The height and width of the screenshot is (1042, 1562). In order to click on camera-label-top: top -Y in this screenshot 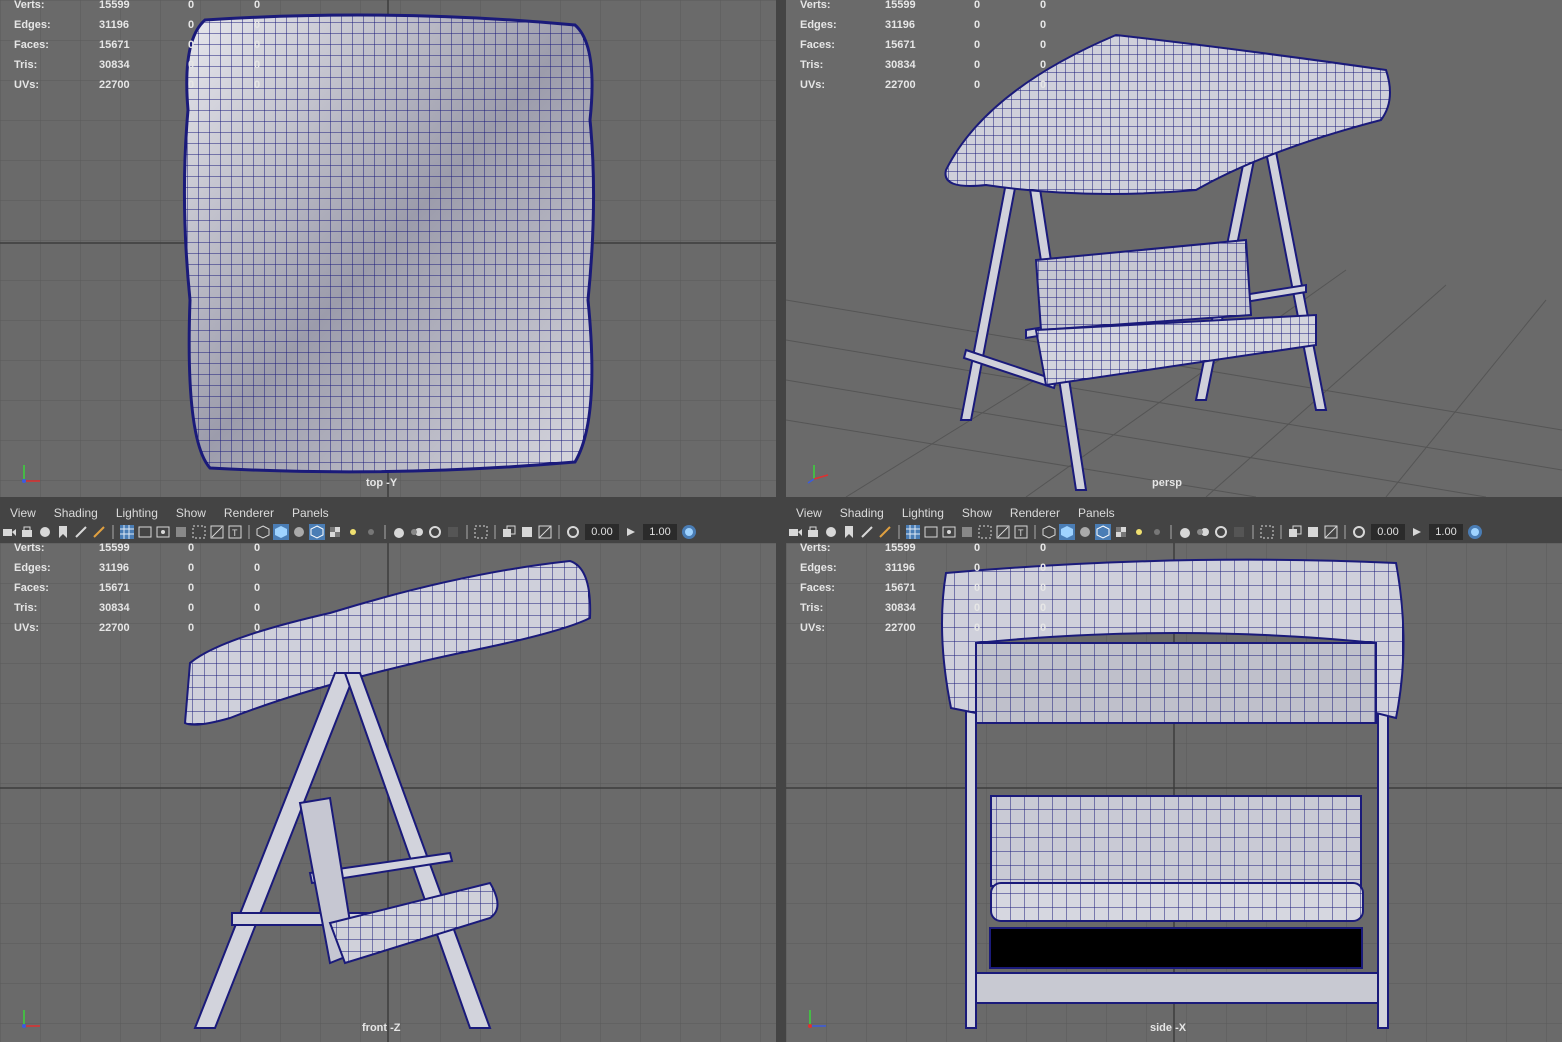, I will do `click(382, 483)`.